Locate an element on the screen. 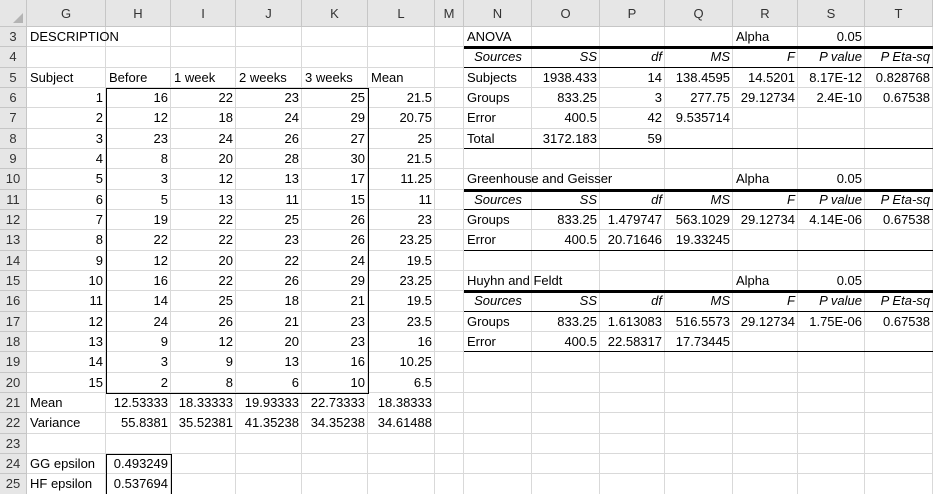  column-header-l: L is located at coordinates (401, 13).